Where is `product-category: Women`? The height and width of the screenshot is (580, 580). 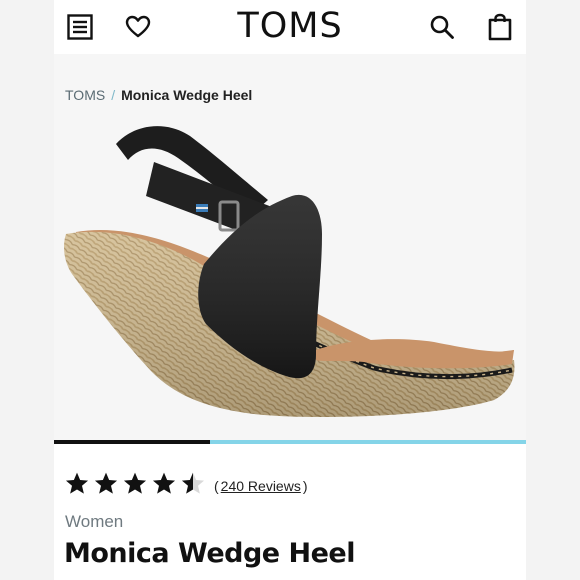
product-category: Women is located at coordinates (94, 521).